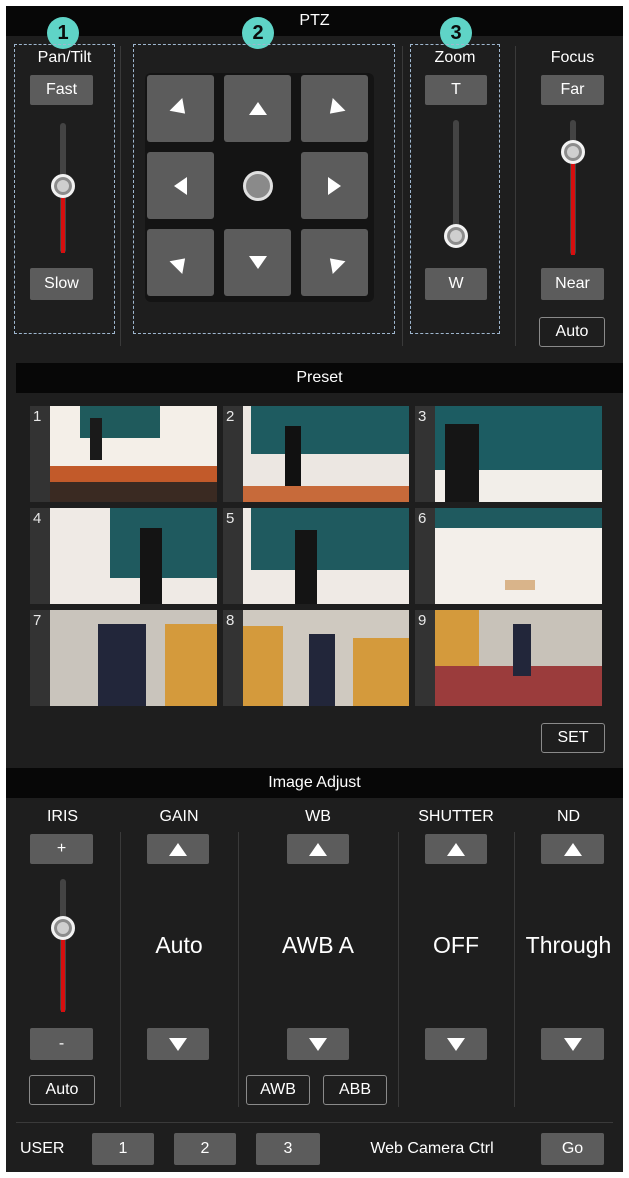 The image size is (629, 1178). What do you see at coordinates (37, 518) in the screenshot?
I see `preset-number: 4` at bounding box center [37, 518].